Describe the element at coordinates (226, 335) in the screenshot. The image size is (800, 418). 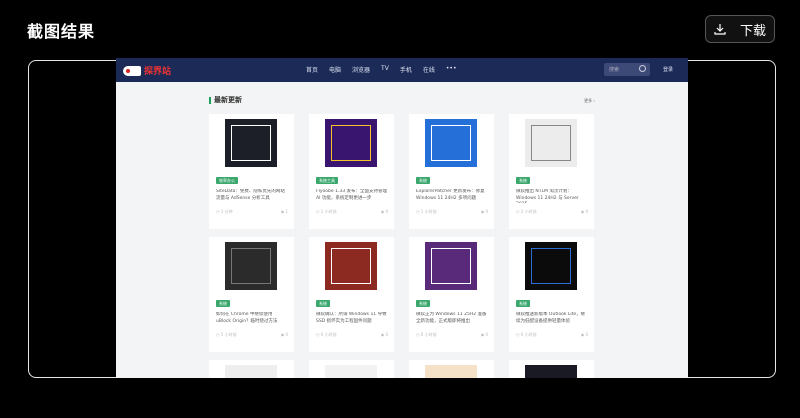
I see `article-date: 5 小时前` at that location.